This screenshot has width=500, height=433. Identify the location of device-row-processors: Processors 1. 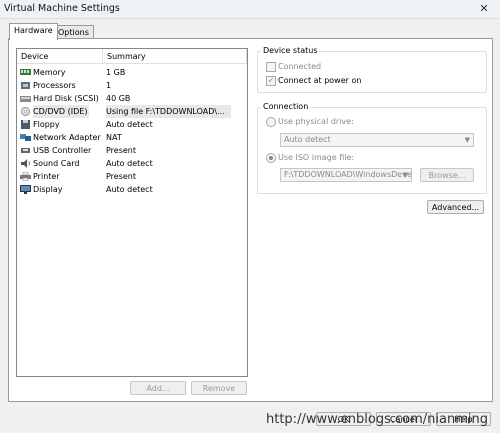
(132, 85).